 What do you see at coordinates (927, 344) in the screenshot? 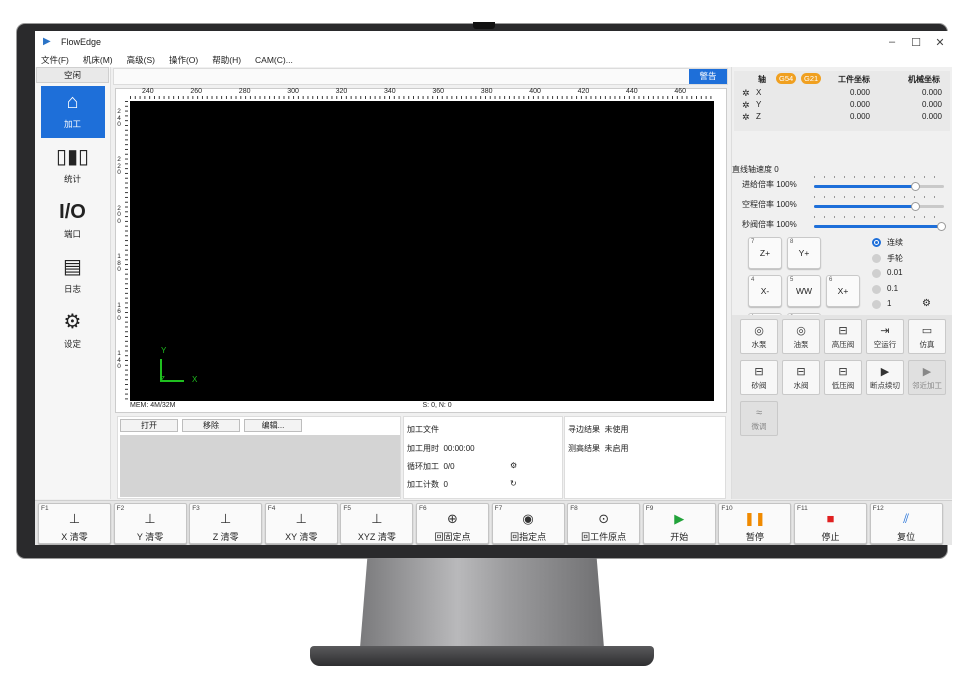
I see `function-label: 仿真` at bounding box center [927, 344].